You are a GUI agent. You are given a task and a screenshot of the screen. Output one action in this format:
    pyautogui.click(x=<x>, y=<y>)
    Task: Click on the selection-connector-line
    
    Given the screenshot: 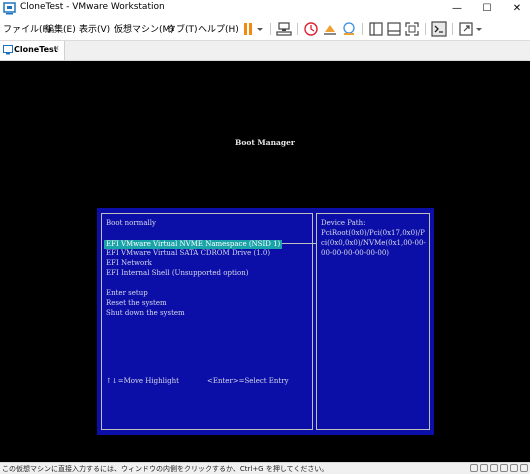 What is the action you would take?
    pyautogui.click(x=299, y=243)
    